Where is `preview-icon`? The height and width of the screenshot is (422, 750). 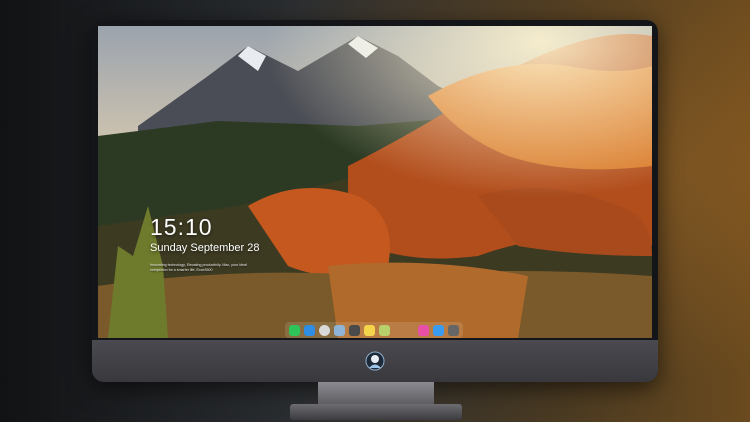
preview-icon is located at coordinates (339, 330).